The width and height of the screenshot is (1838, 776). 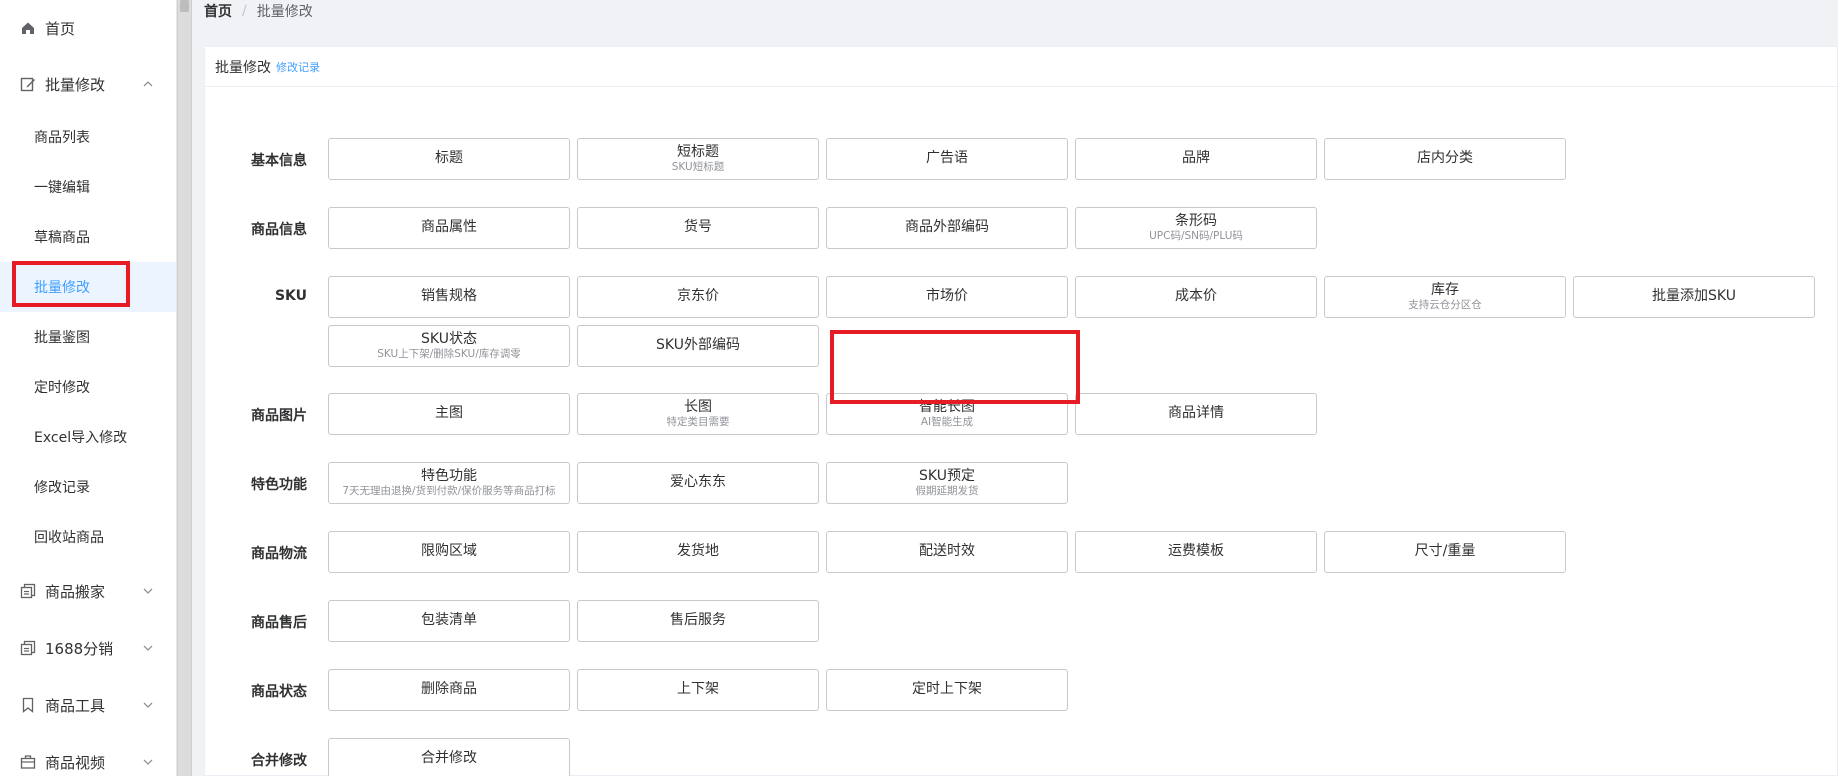 I want to click on edit-option-button: 删除商品, so click(x=449, y=690).